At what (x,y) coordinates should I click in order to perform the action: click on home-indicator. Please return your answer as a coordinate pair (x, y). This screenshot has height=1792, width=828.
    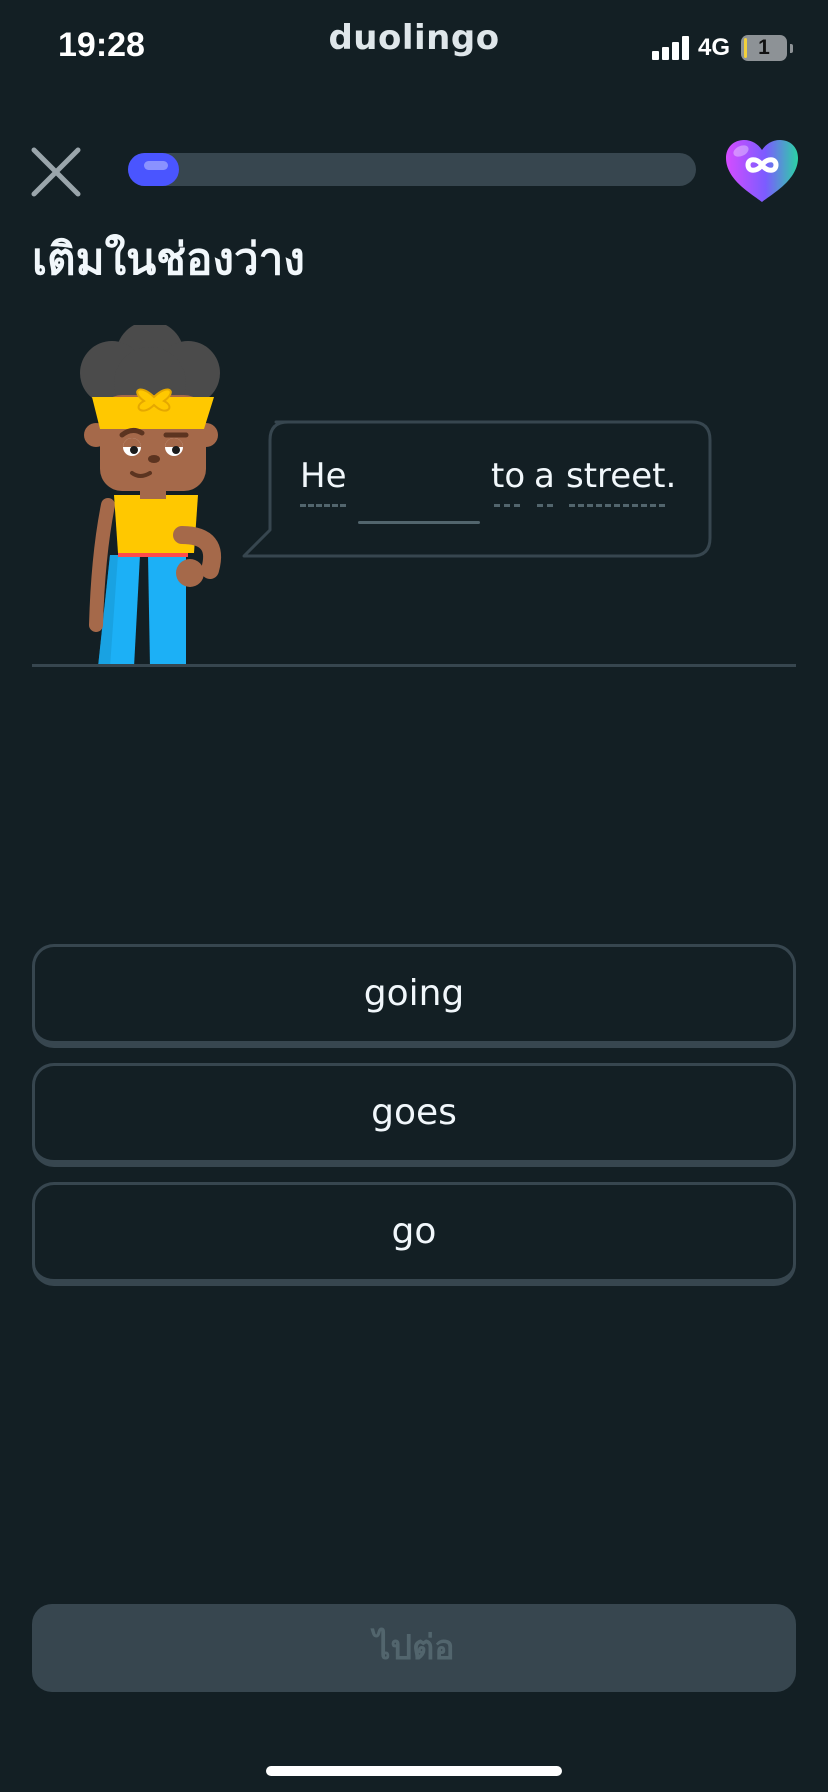
    Looking at the image, I should click on (414, 1771).